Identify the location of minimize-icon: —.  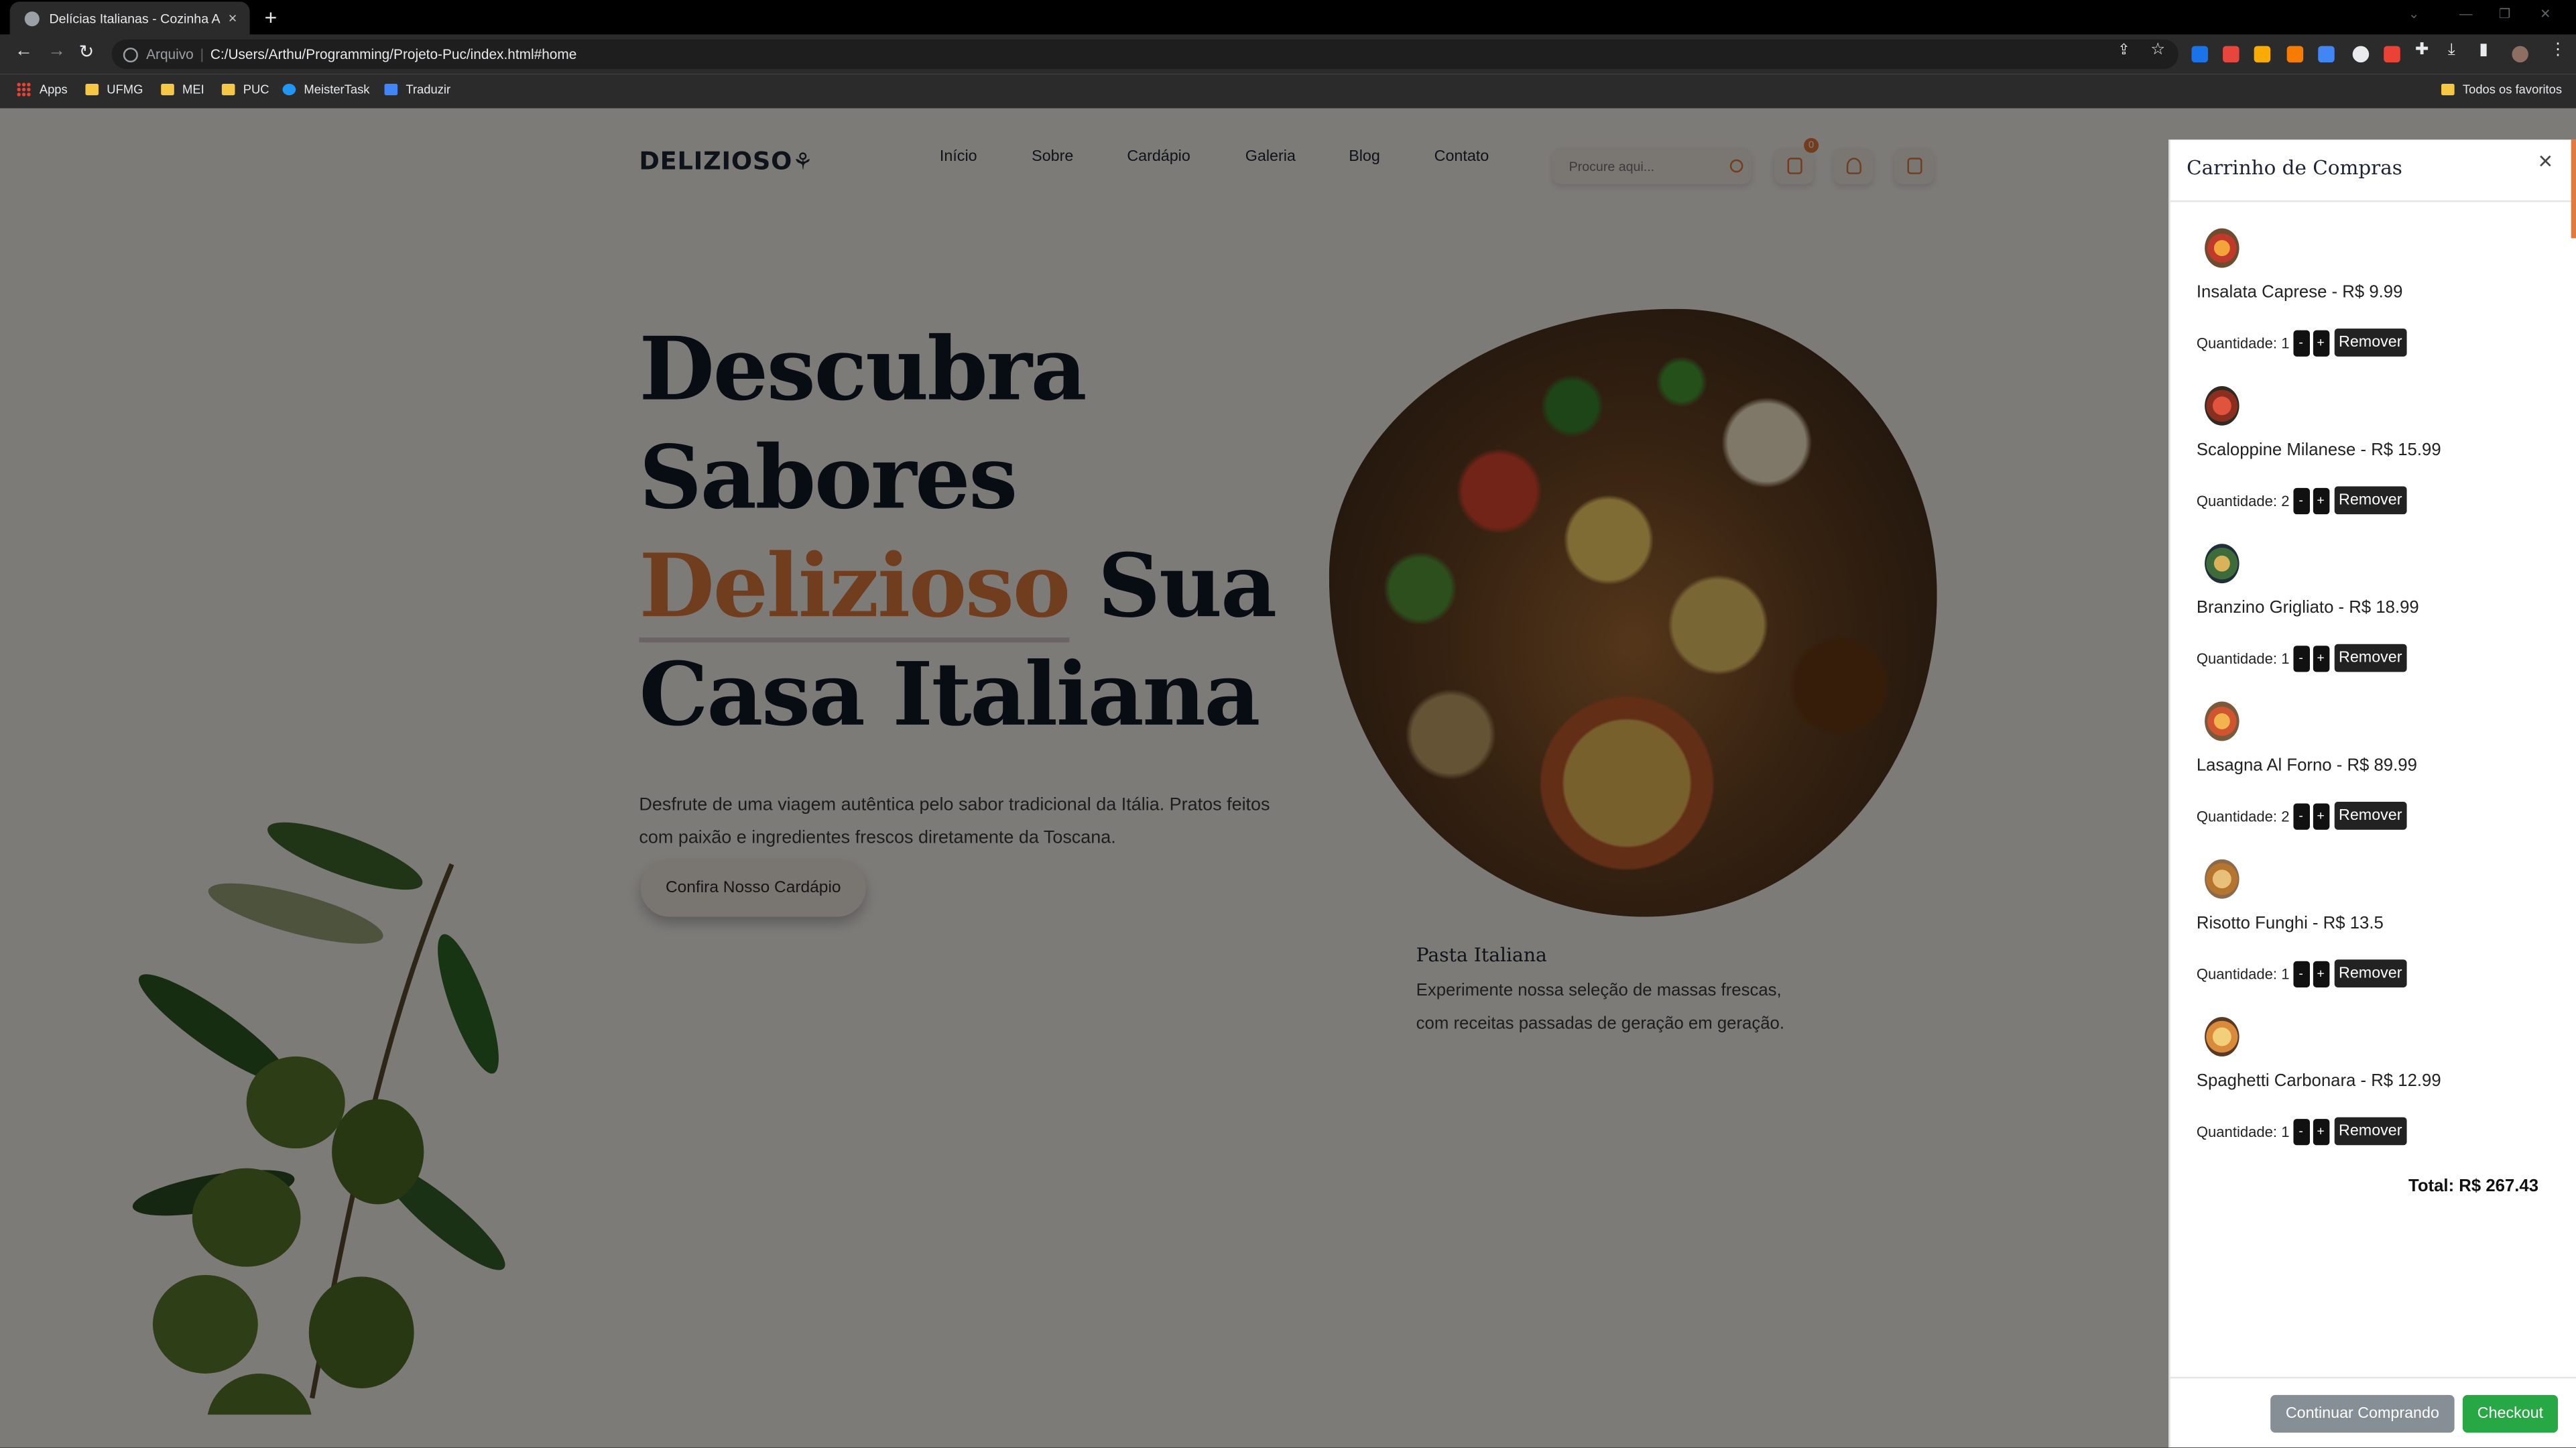
(2466, 14).